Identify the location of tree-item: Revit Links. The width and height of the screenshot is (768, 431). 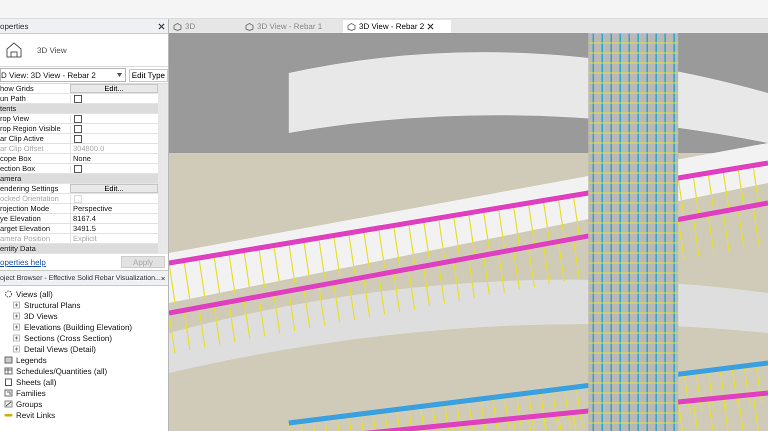
(36, 415).